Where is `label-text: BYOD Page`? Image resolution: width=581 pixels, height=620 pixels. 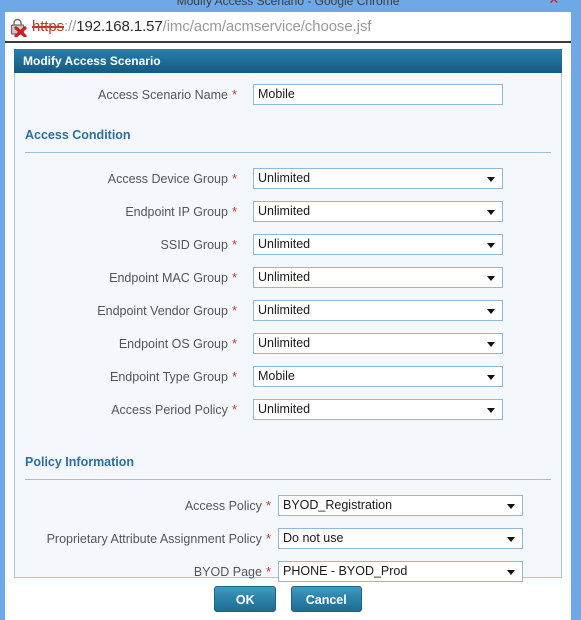 label-text: BYOD Page is located at coordinates (227, 572).